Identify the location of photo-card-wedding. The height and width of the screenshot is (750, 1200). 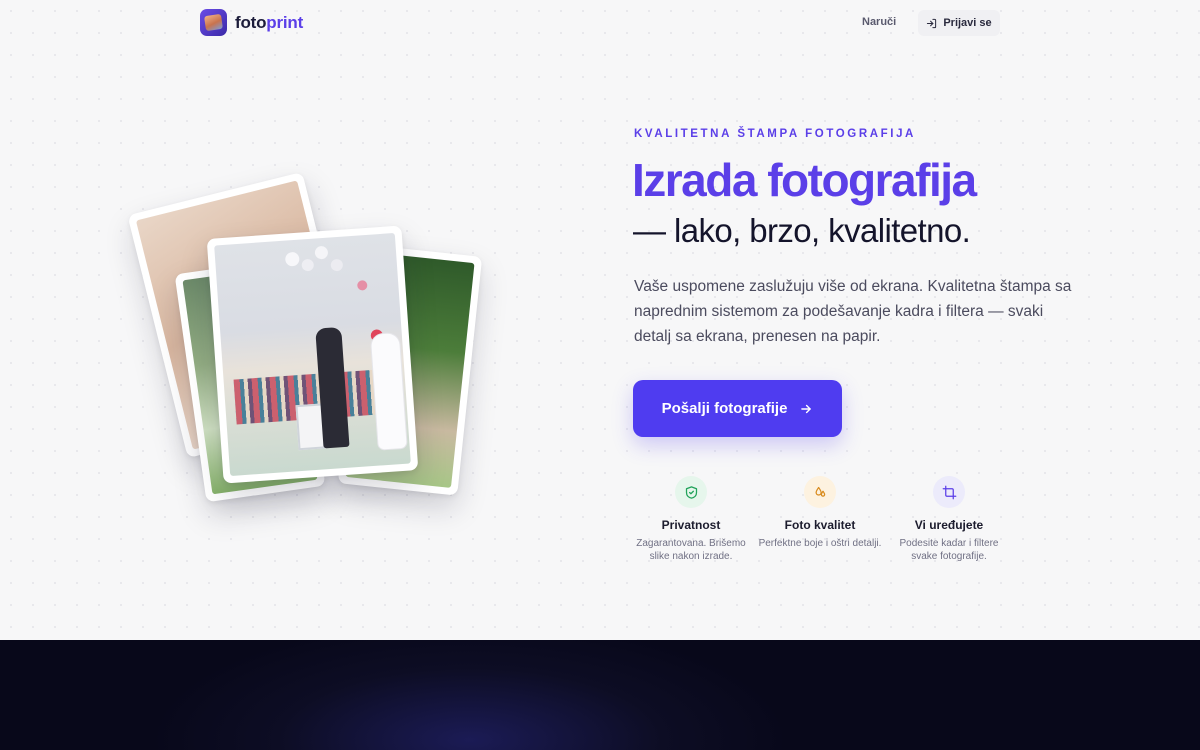
(312, 354).